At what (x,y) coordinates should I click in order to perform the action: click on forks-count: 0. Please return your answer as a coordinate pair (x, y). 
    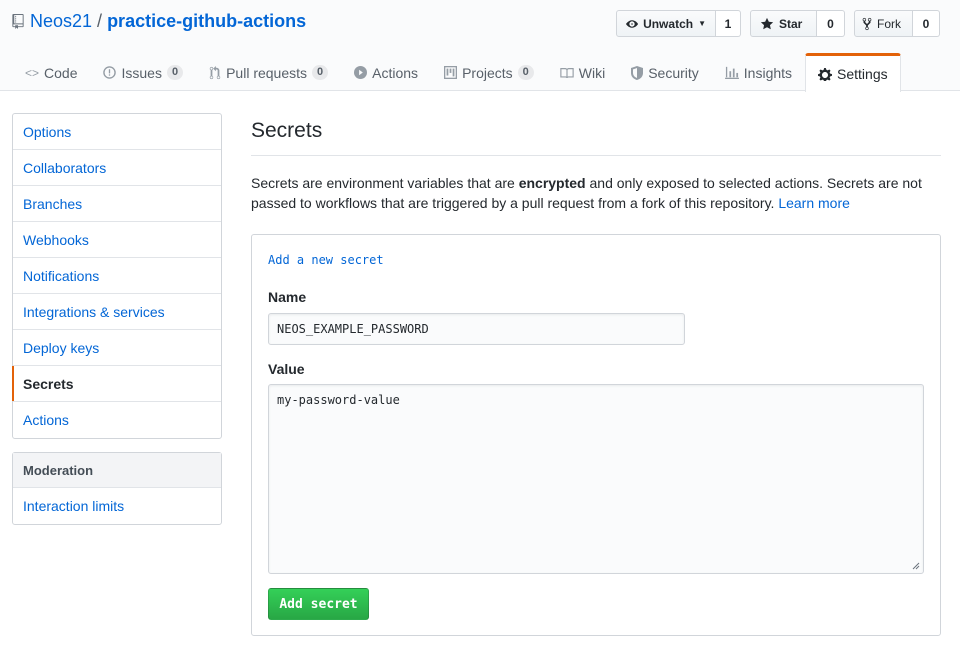
    Looking at the image, I should click on (926, 23).